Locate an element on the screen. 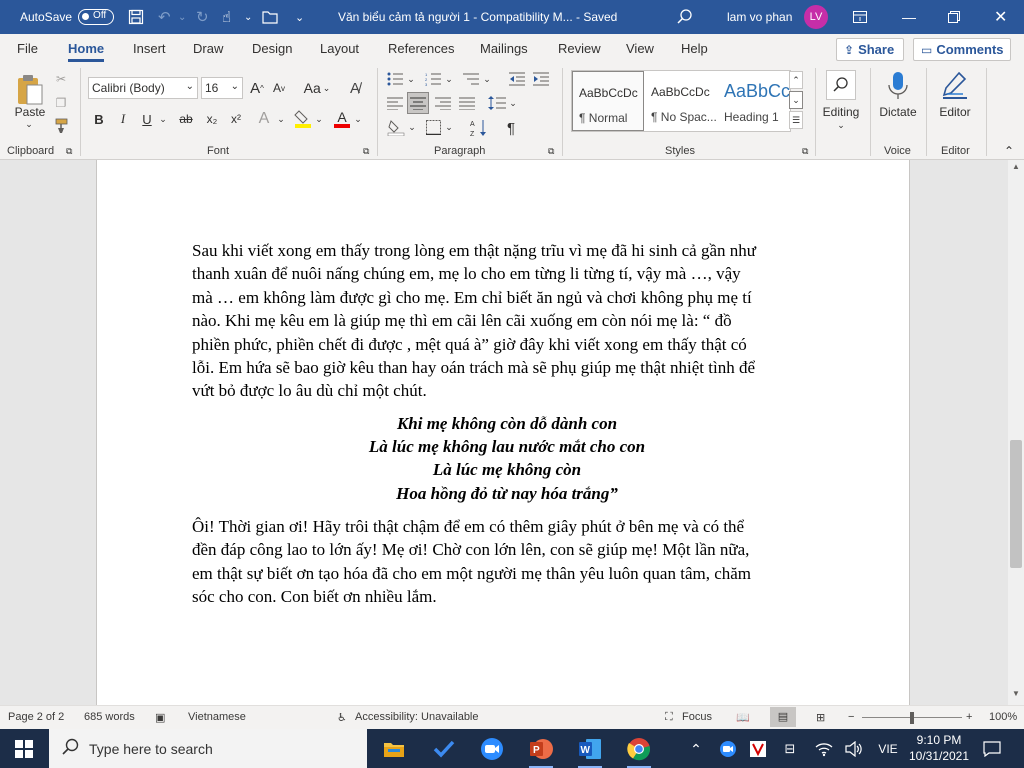 This screenshot has width=1024, height=768. styles-more-icon: ☰ is located at coordinates (796, 120).